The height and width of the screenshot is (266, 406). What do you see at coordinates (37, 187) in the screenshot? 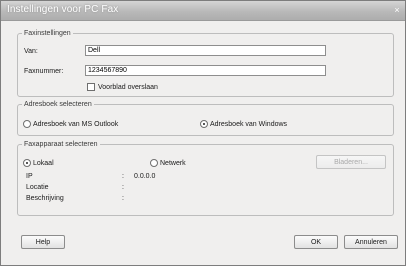
I see `location-label: Locatie` at bounding box center [37, 187].